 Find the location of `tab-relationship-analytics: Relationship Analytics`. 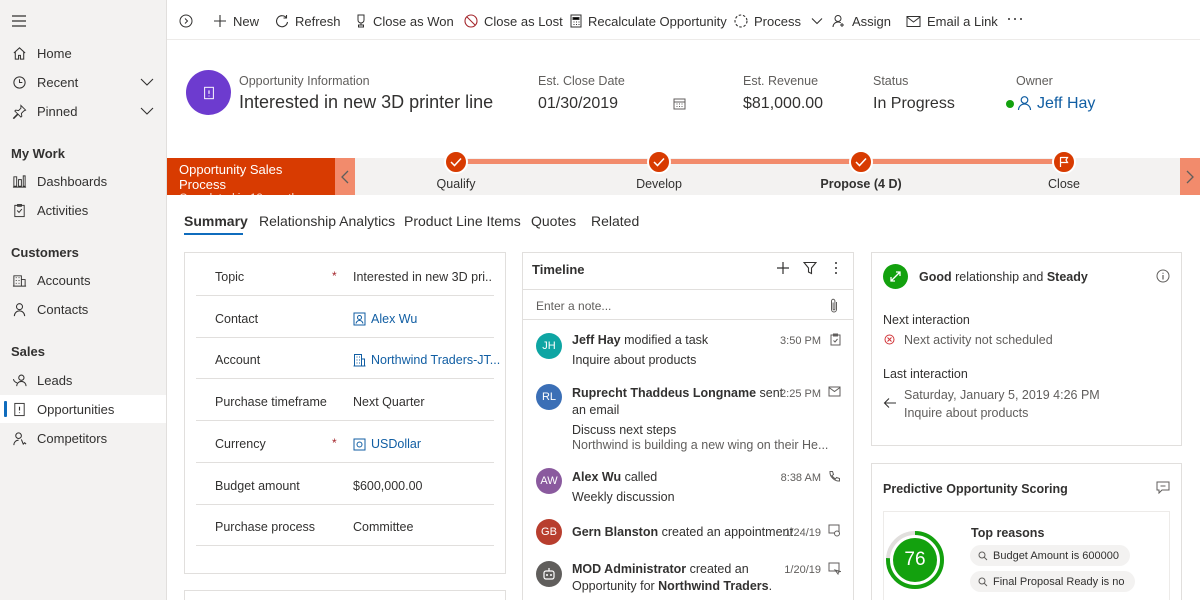

tab-relationship-analytics: Relationship Analytics is located at coordinates (327, 221).